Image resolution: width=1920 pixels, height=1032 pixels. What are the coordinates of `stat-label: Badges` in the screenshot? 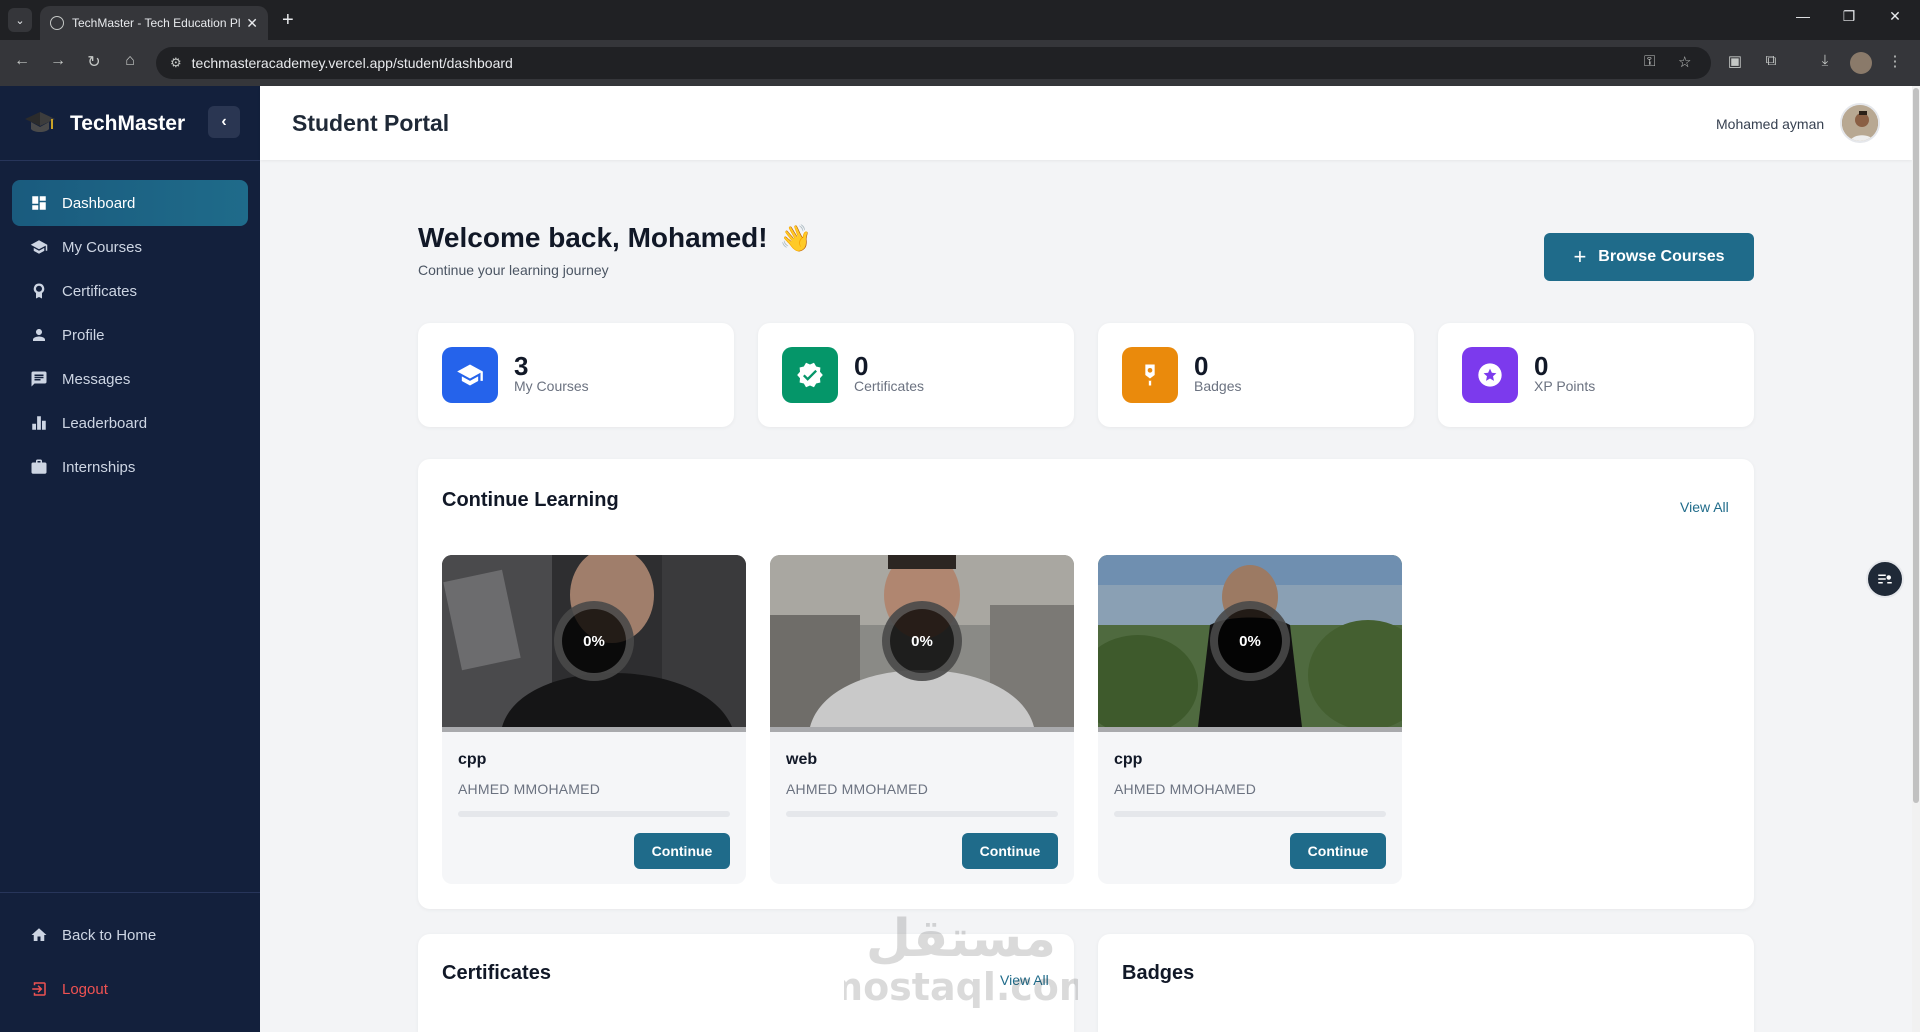 It's located at (1218, 386).